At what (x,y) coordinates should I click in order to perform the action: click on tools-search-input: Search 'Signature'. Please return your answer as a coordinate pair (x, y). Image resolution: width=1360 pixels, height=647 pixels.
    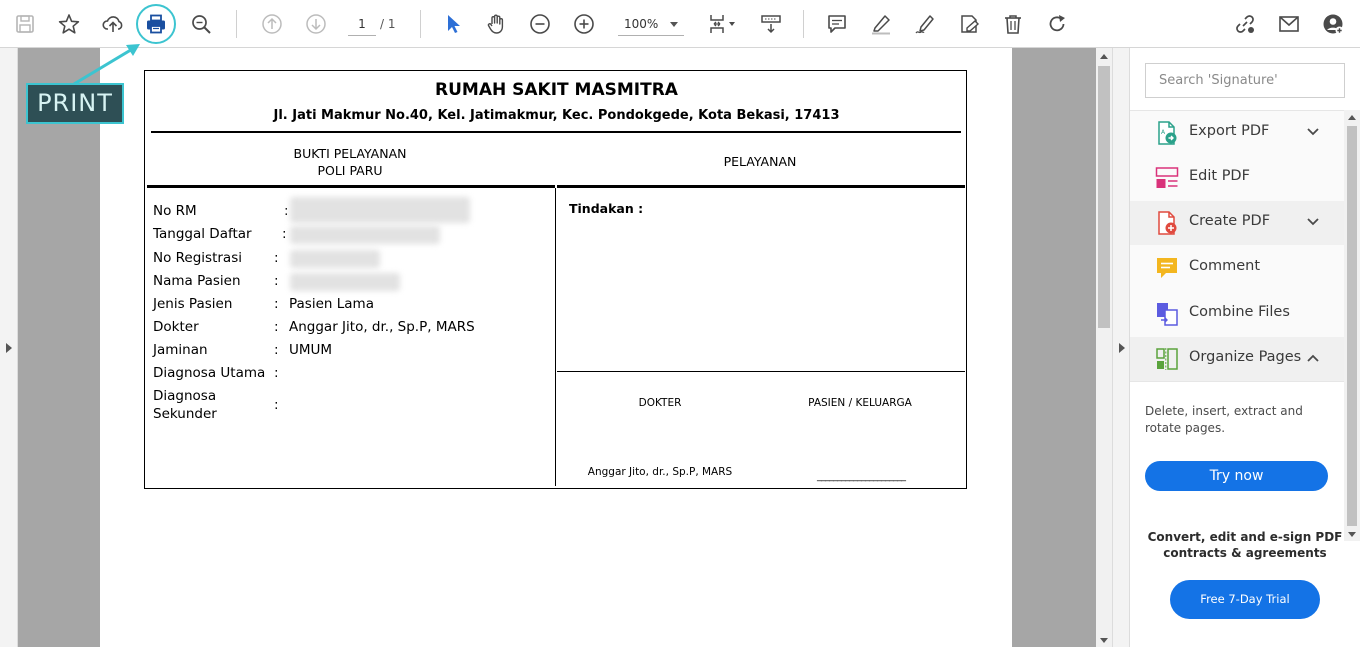
    Looking at the image, I should click on (1245, 80).